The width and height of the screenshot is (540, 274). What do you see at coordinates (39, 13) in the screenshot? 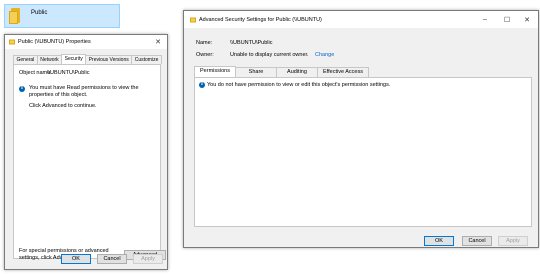
I see `folder-label: Public` at bounding box center [39, 13].